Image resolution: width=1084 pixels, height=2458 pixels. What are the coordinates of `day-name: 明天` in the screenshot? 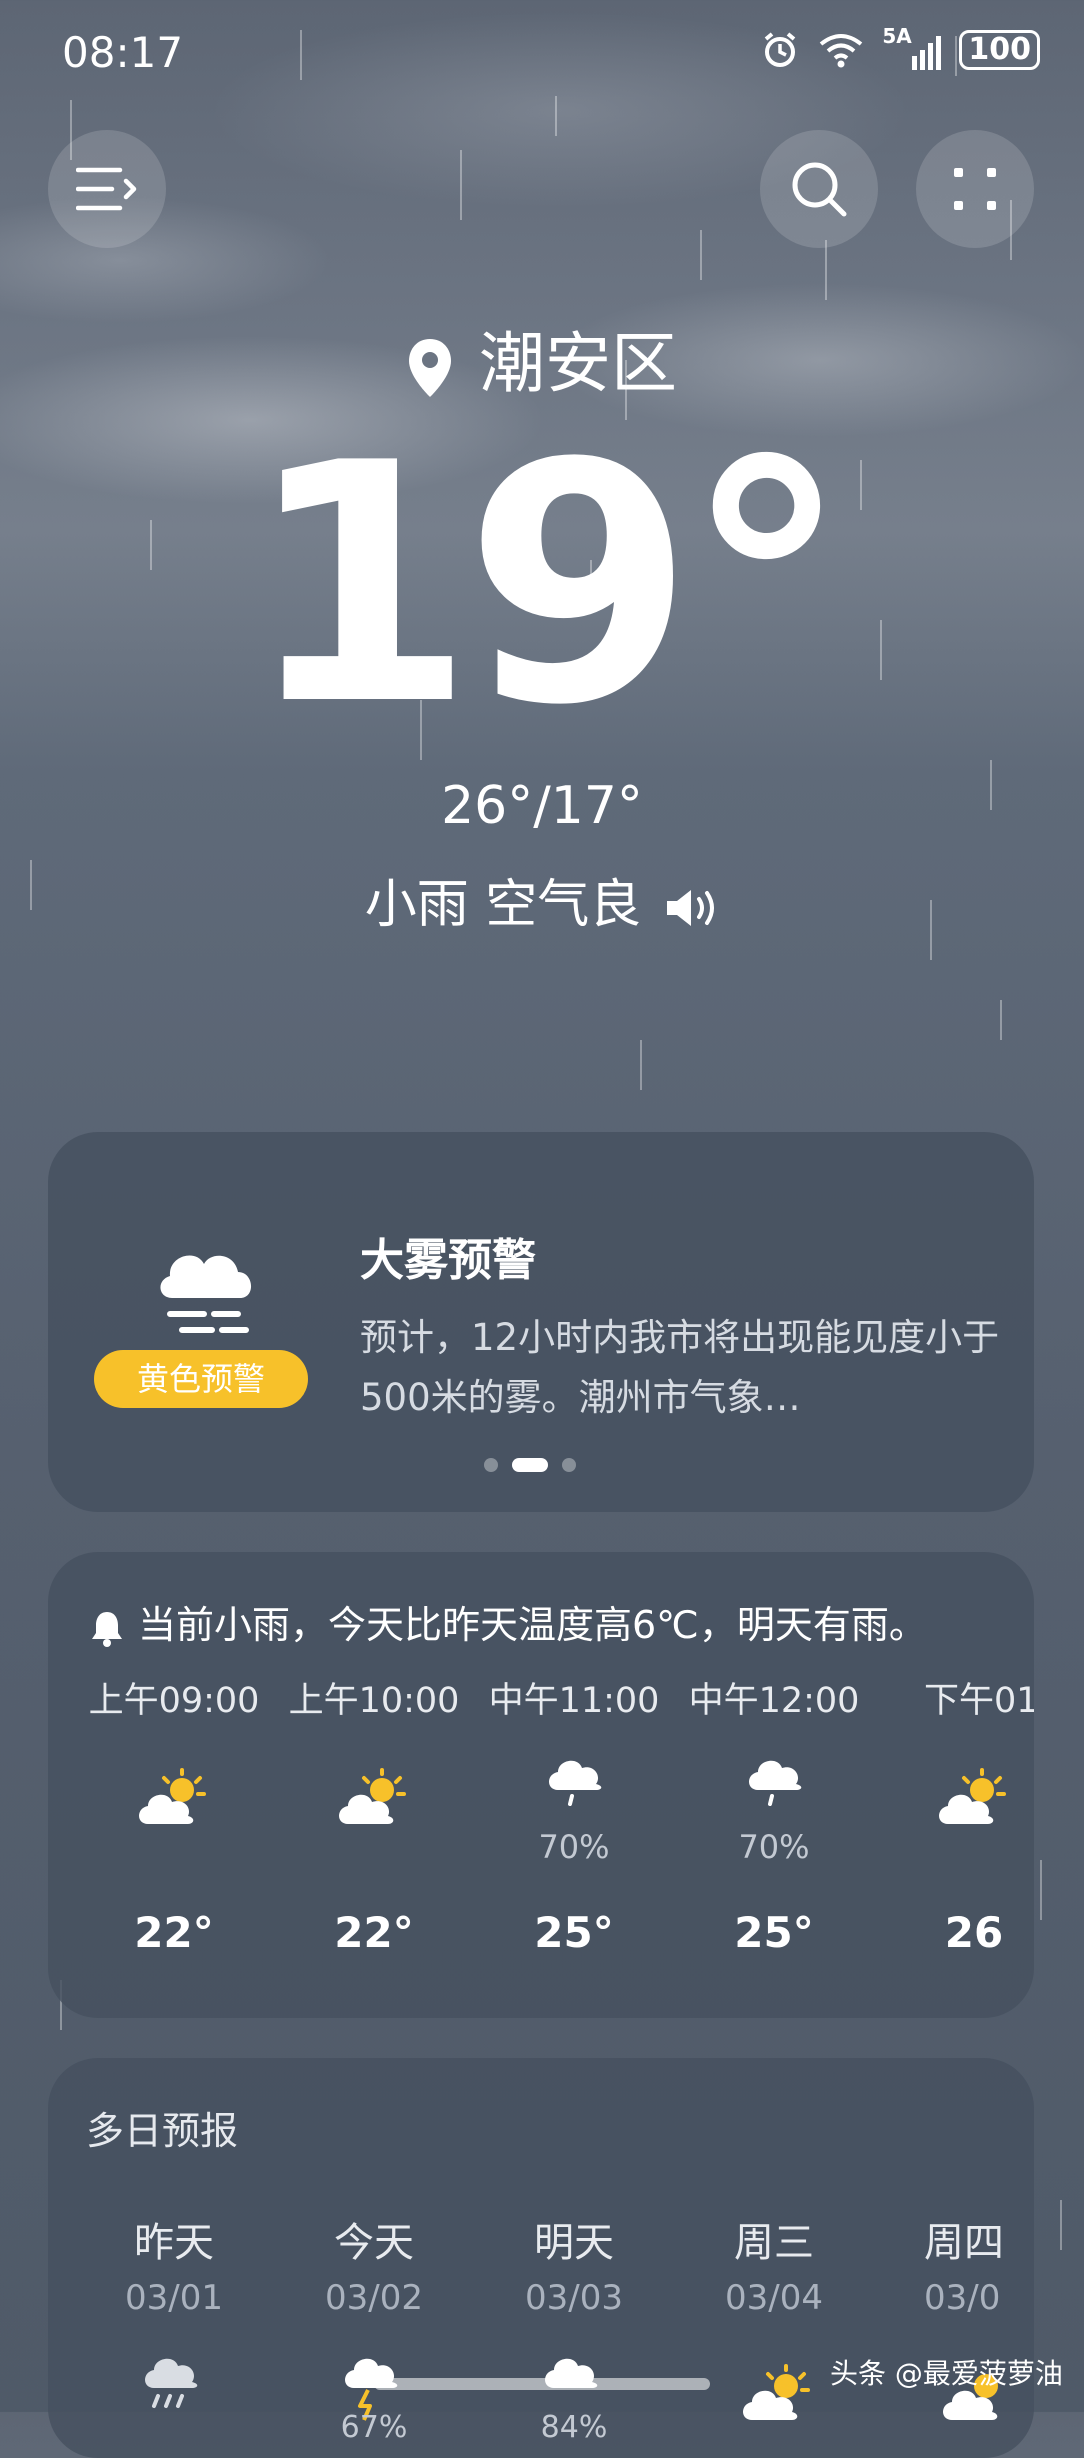 It's located at (574, 2243).